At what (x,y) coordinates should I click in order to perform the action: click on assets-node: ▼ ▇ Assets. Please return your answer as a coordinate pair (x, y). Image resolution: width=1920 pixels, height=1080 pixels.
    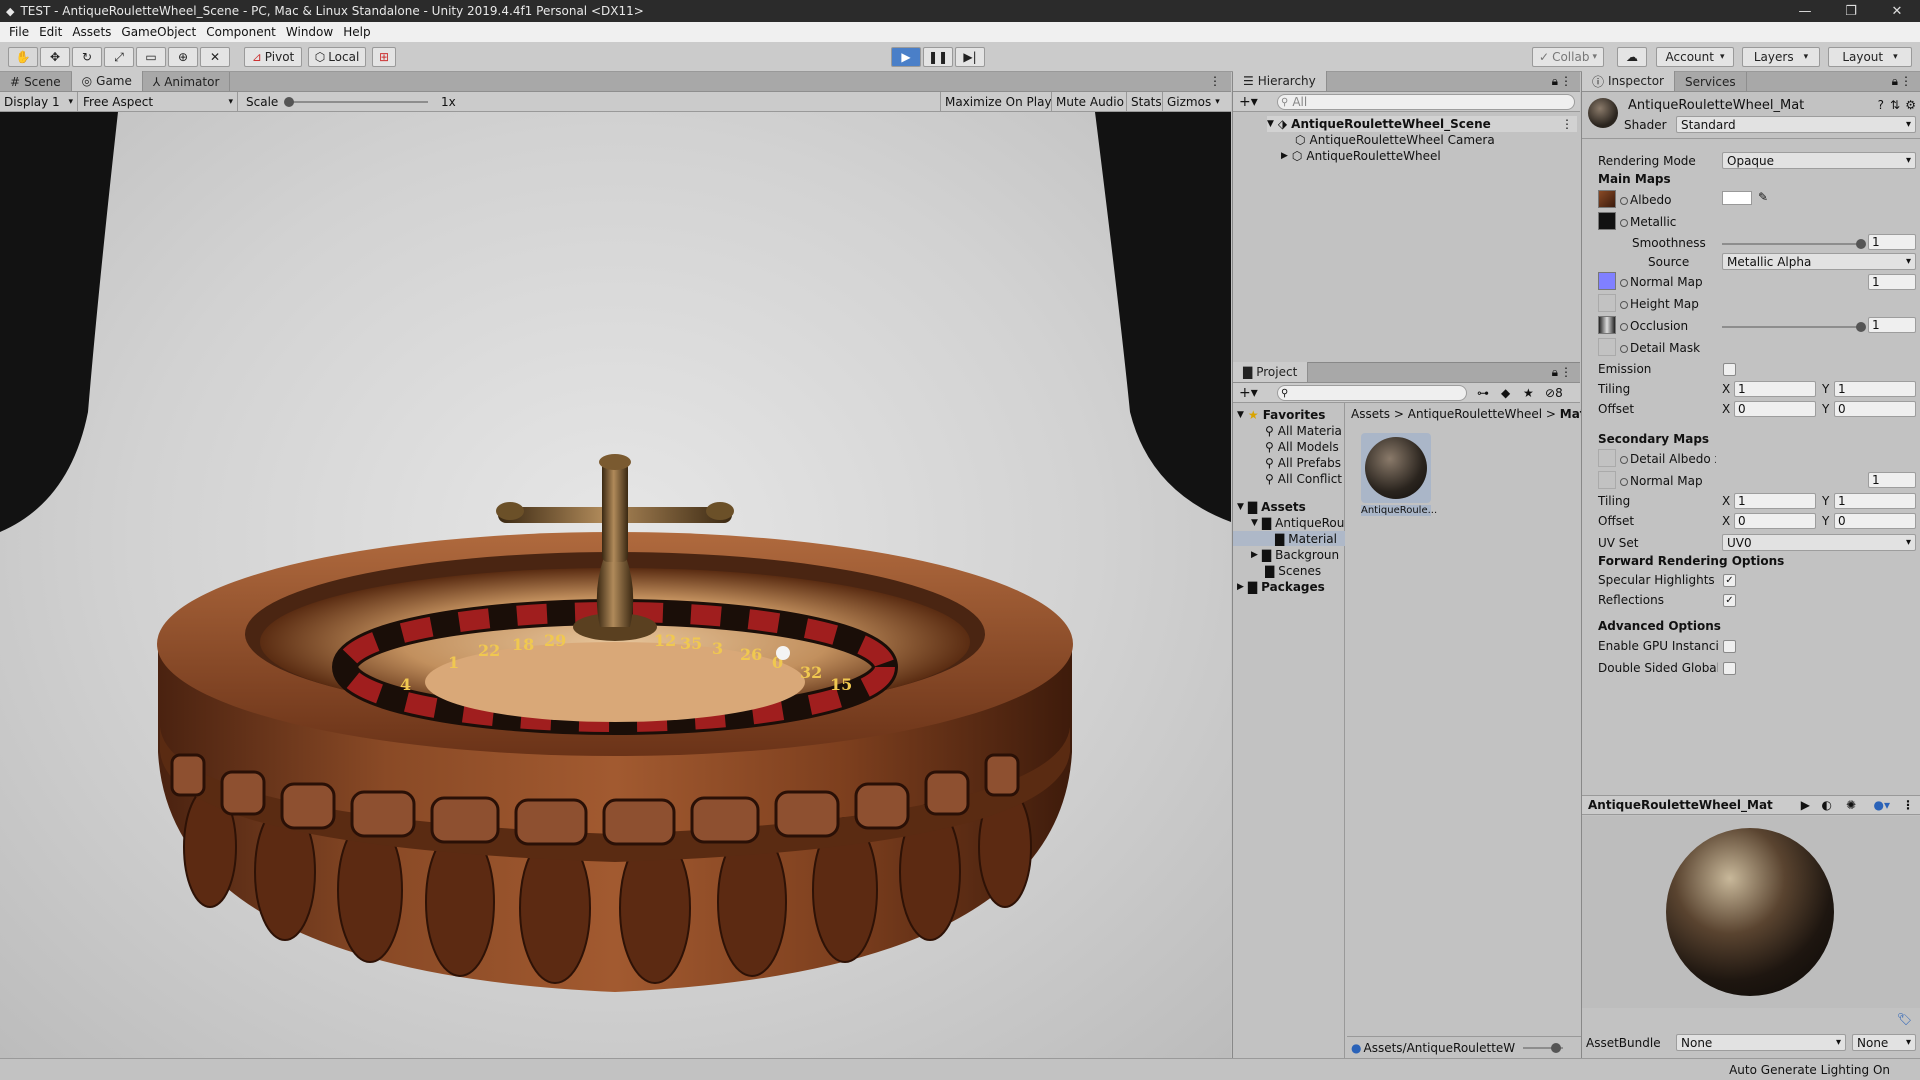
    Looking at the image, I should click on (1271, 506).